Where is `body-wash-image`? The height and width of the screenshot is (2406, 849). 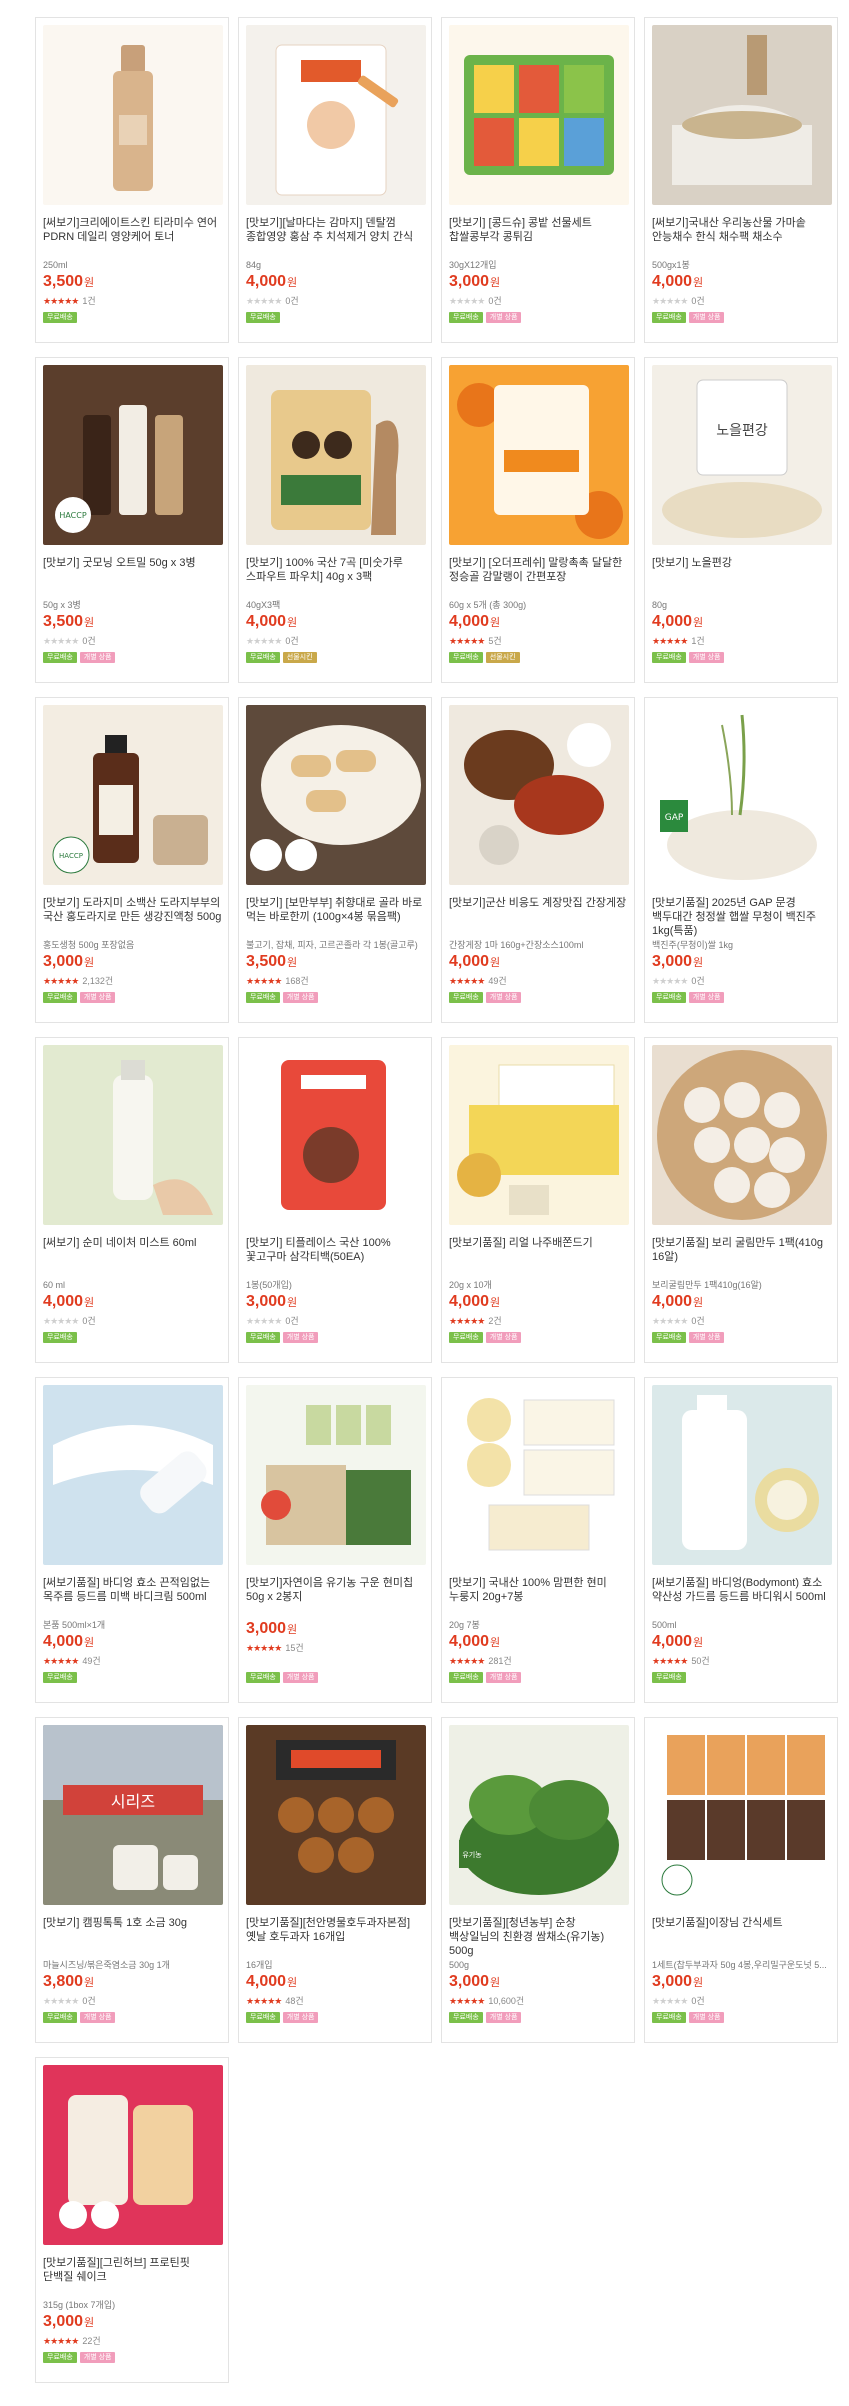 body-wash-image is located at coordinates (742, 1475).